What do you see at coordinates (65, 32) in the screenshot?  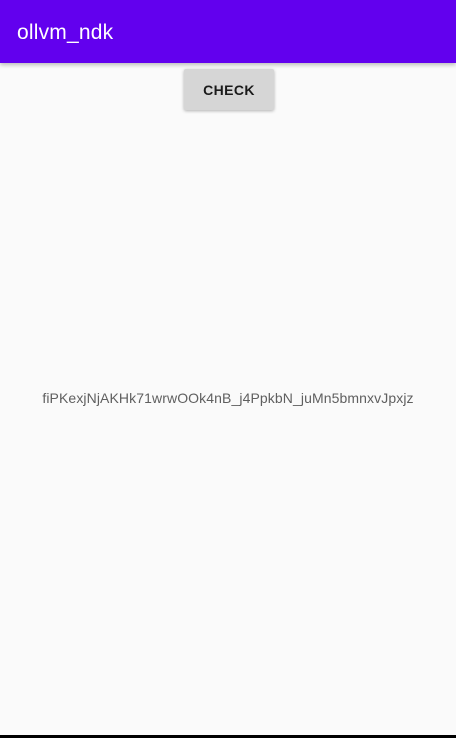 I see `app-title: ollvm_ndk` at bounding box center [65, 32].